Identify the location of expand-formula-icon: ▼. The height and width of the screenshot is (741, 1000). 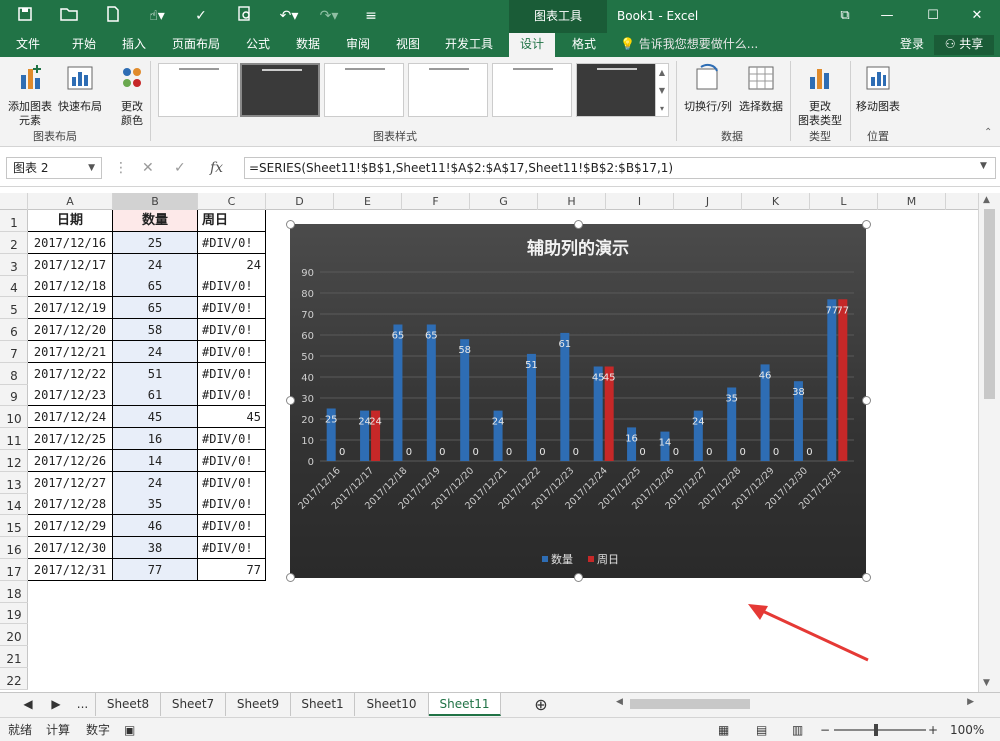
(983, 166).